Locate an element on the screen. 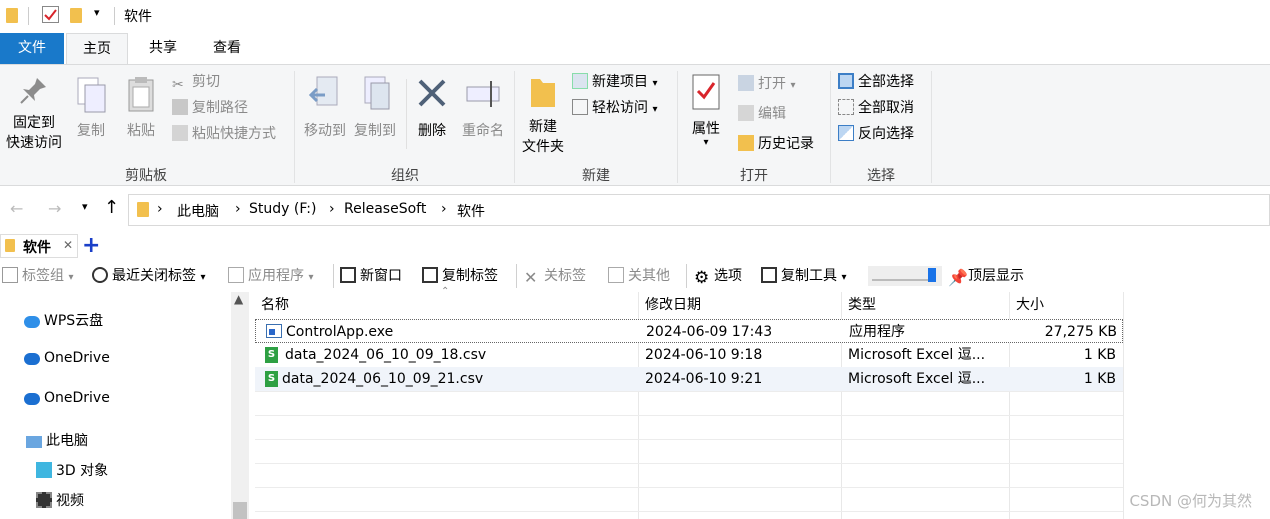 This screenshot has width=1270, height=519. nav-item-label: OneDrive is located at coordinates (77, 398).